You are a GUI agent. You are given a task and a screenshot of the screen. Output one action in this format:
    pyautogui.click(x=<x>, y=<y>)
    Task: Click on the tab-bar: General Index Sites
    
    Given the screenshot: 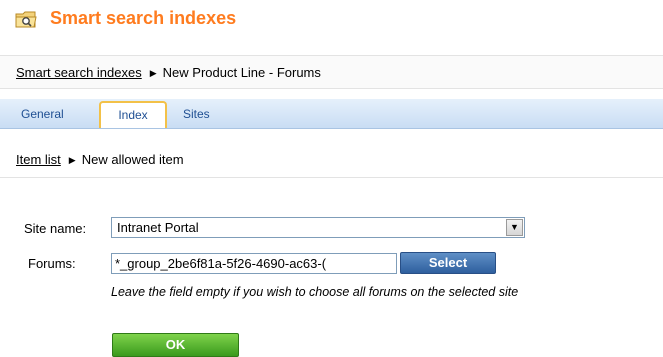 What is the action you would take?
    pyautogui.click(x=331, y=114)
    